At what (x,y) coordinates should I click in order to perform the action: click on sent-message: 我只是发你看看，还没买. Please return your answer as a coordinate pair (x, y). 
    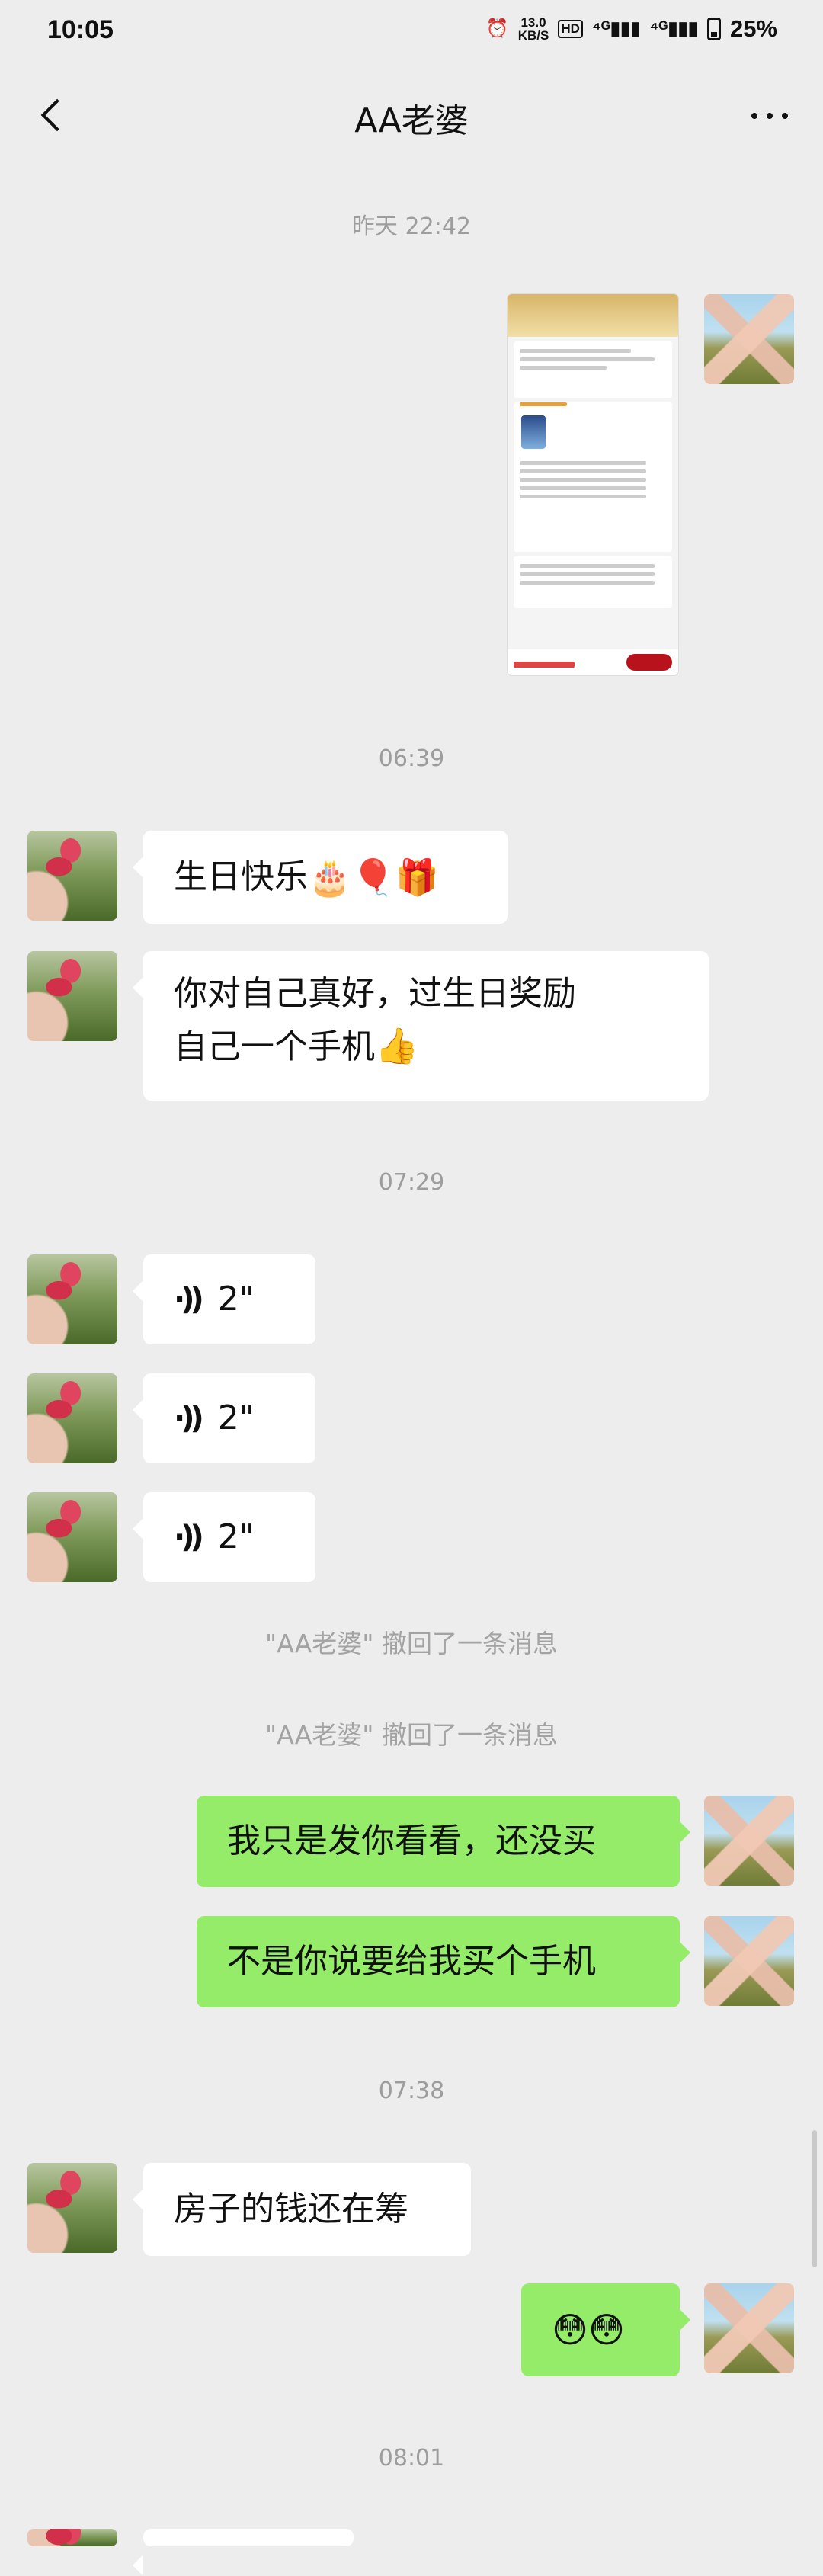
    Looking at the image, I should click on (444, 1842).